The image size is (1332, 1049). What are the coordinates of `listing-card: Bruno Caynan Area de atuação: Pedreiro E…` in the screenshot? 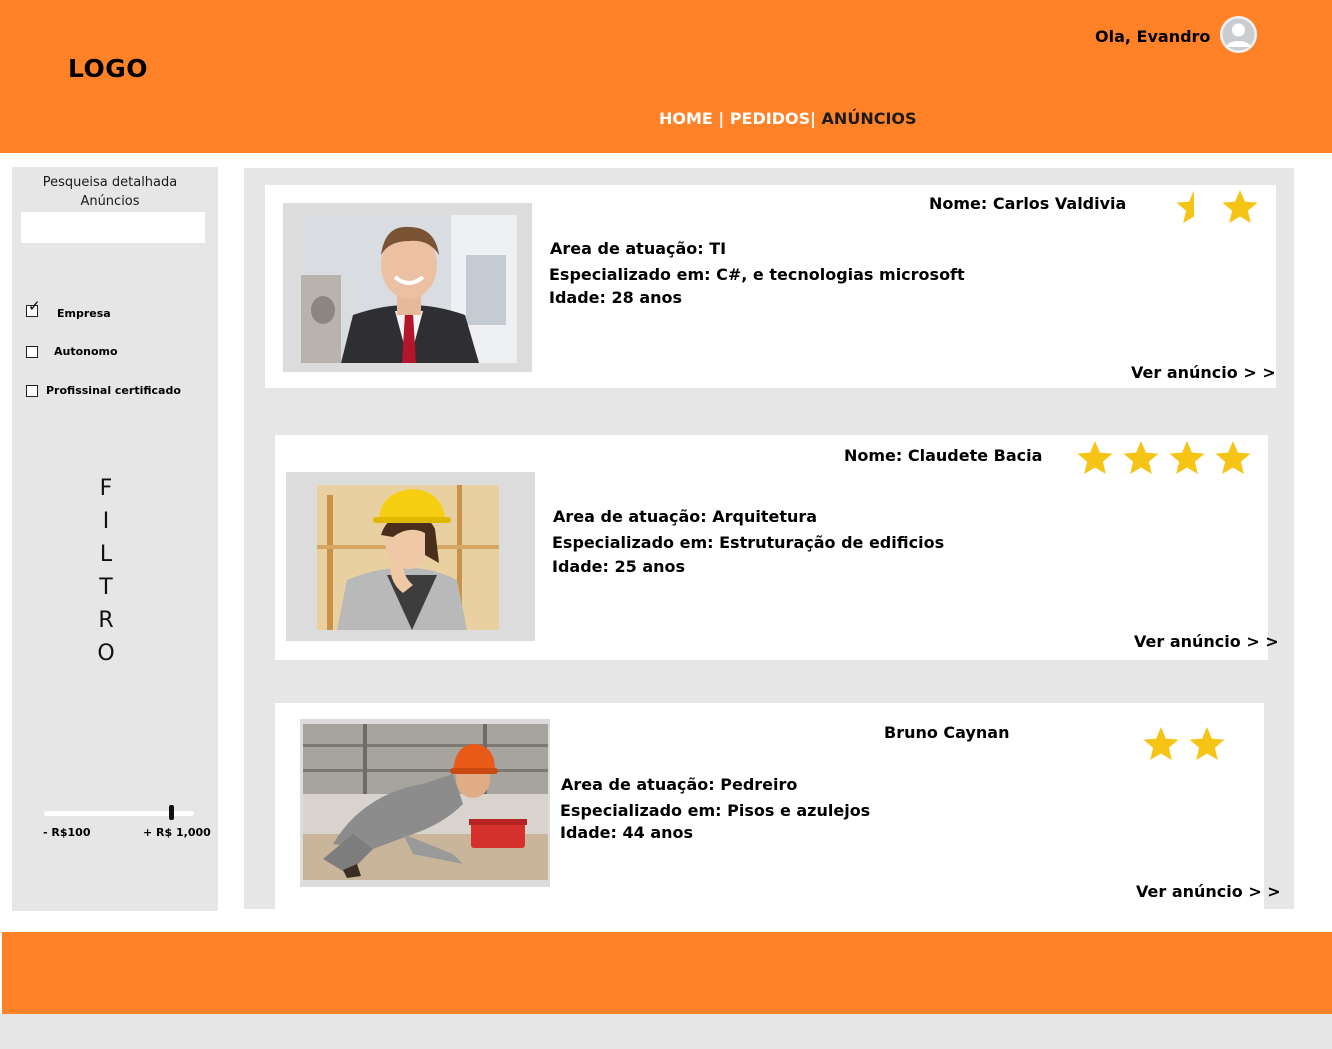 It's located at (778, 806).